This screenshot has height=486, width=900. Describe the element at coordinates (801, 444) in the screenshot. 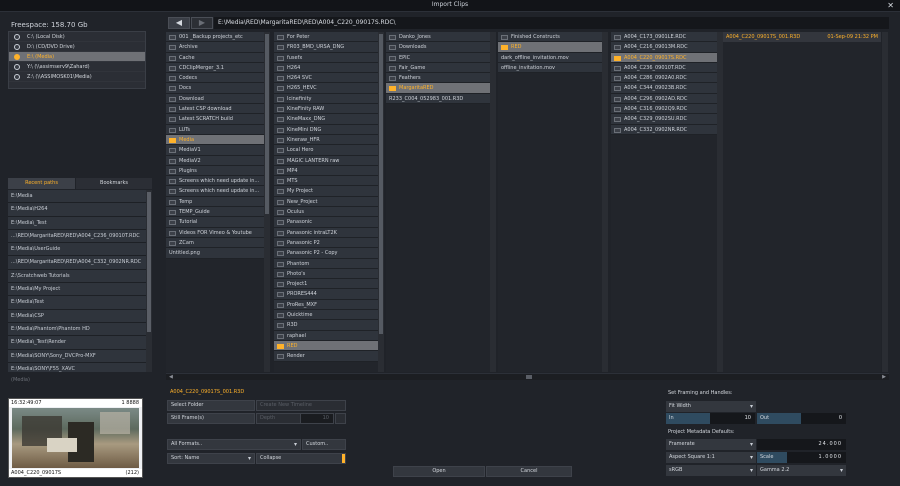

I see `framerate-value: 24.000` at that location.